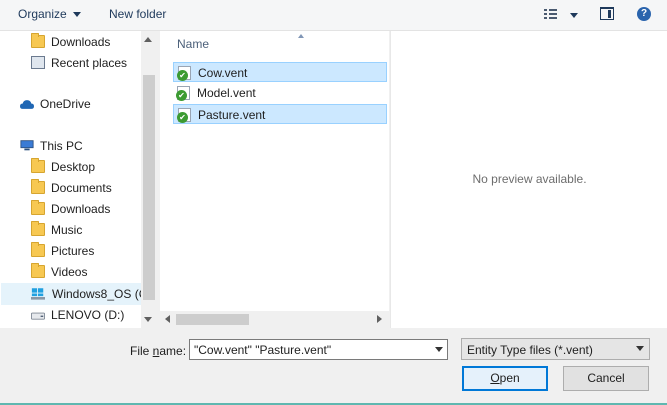 The width and height of the screenshot is (667, 405). What do you see at coordinates (379, 319) in the screenshot?
I see `scroll-right-icon` at bounding box center [379, 319].